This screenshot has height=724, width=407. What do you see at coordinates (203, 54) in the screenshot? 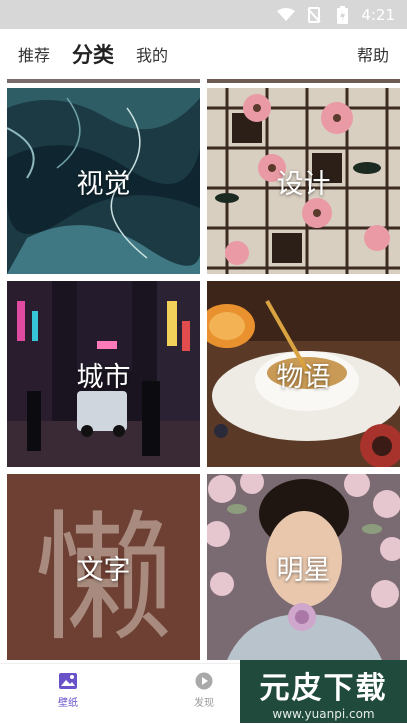
I see `top-nav: 推荐 分类 我的 帮助` at bounding box center [203, 54].